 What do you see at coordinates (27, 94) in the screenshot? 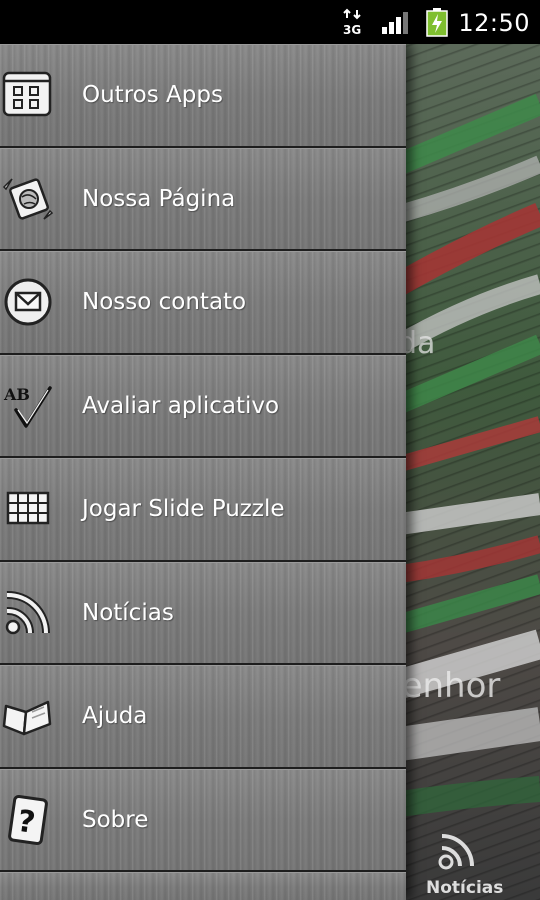
I see `apps-grid-icon` at bounding box center [27, 94].